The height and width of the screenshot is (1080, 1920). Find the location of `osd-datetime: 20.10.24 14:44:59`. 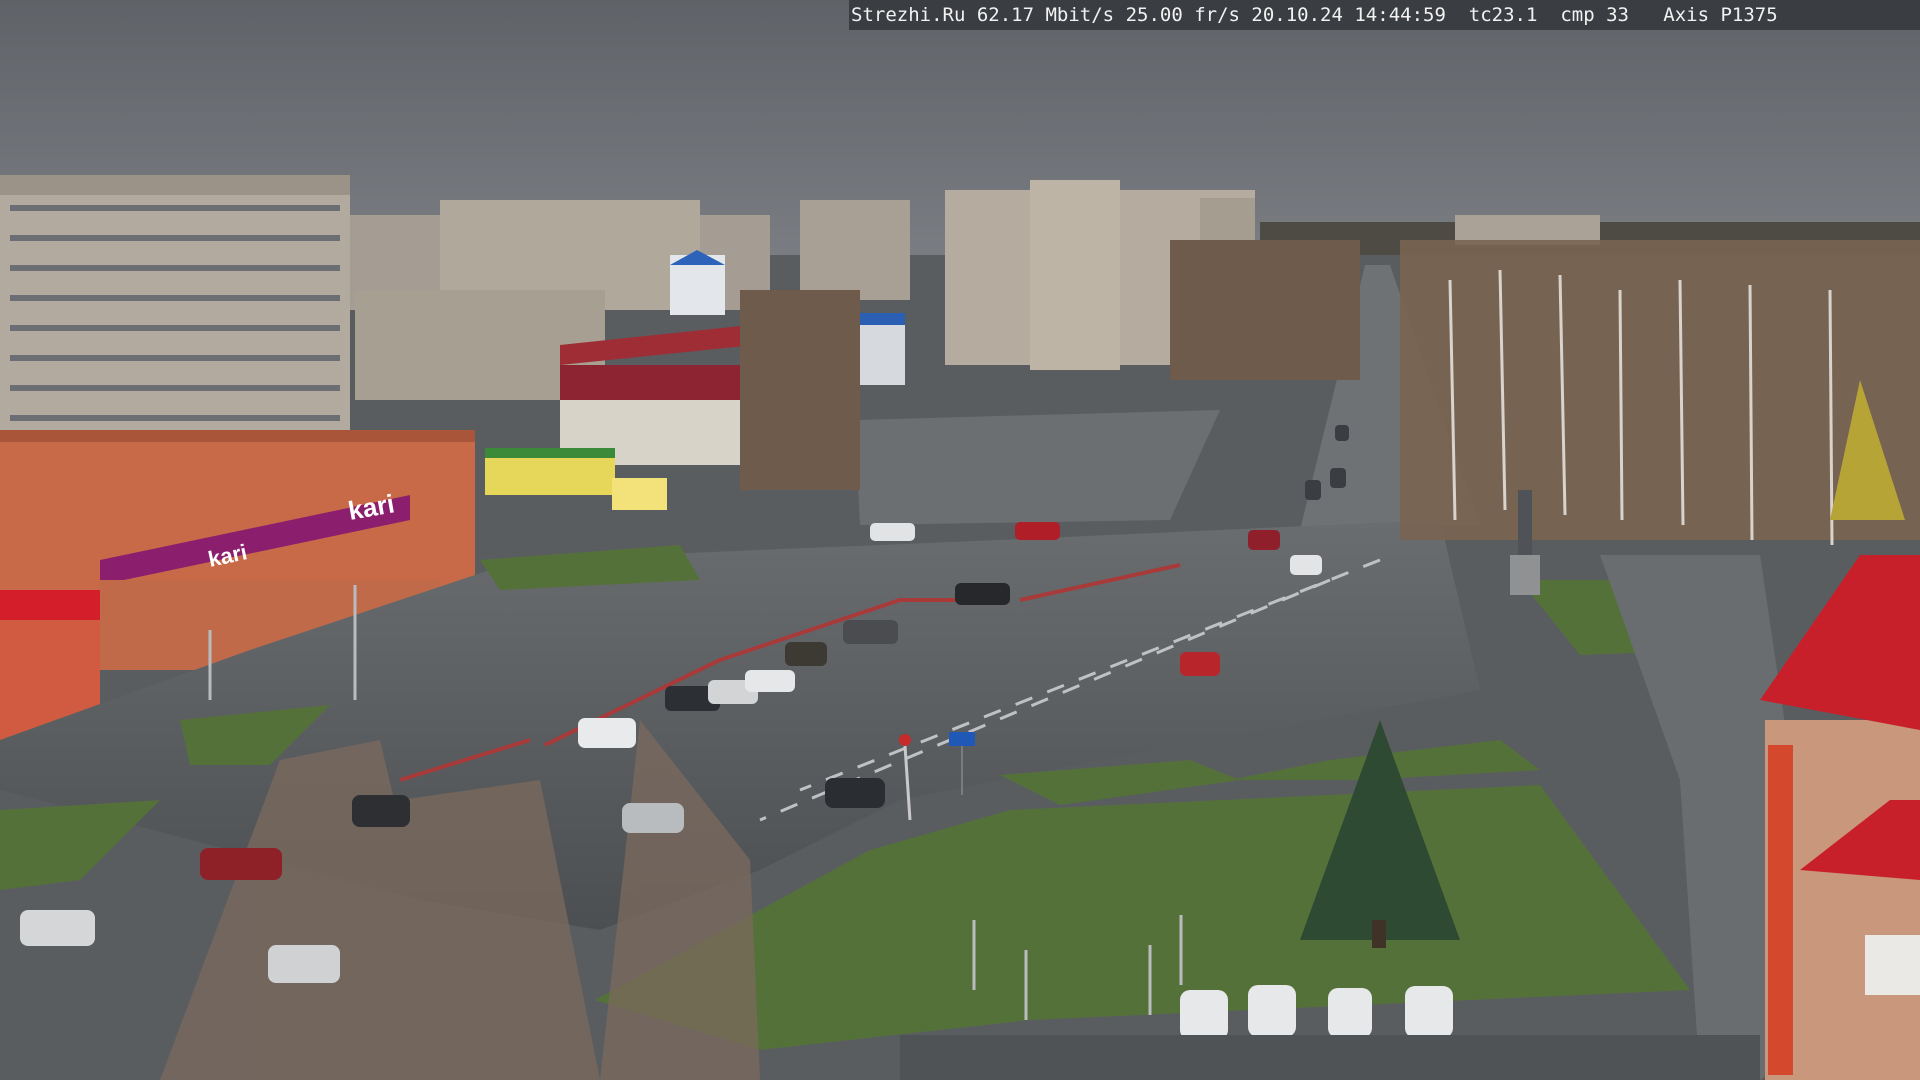

osd-datetime: 20.10.24 14:44:59 is located at coordinates (1348, 15).